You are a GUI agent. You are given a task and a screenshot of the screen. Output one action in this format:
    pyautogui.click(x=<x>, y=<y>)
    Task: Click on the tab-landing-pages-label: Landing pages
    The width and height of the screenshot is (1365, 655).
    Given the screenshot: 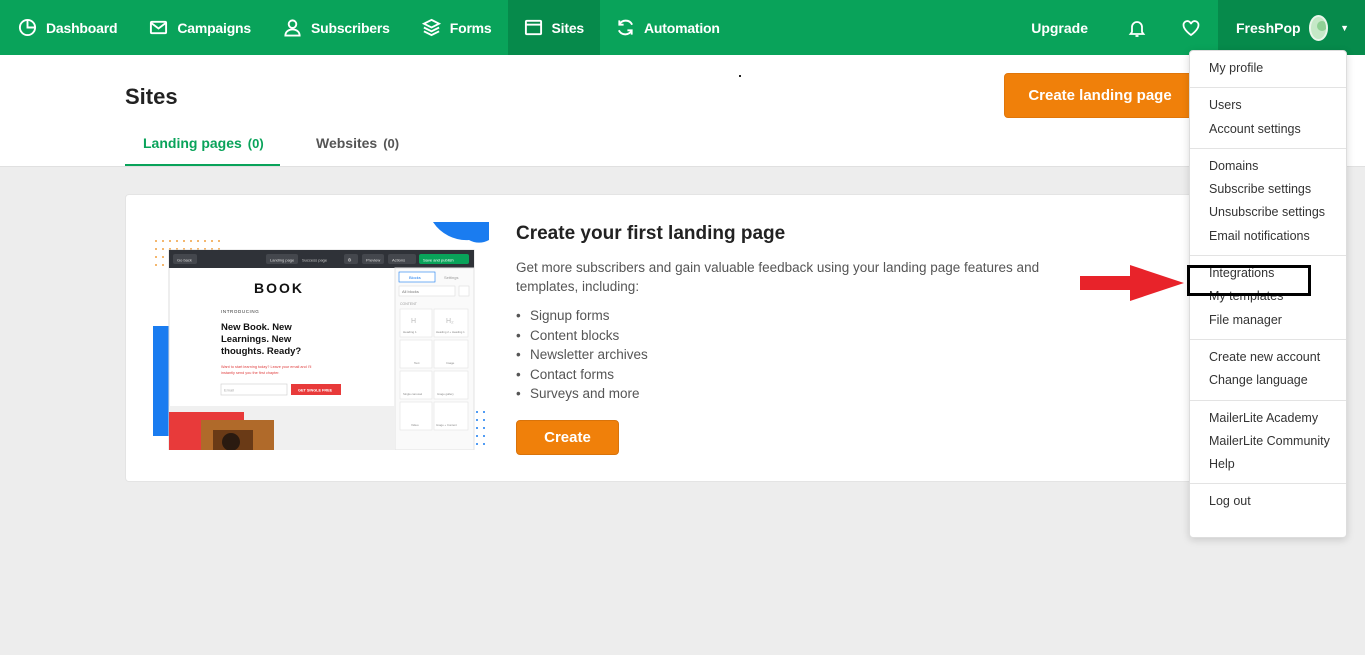 What is the action you would take?
    pyautogui.click(x=192, y=143)
    